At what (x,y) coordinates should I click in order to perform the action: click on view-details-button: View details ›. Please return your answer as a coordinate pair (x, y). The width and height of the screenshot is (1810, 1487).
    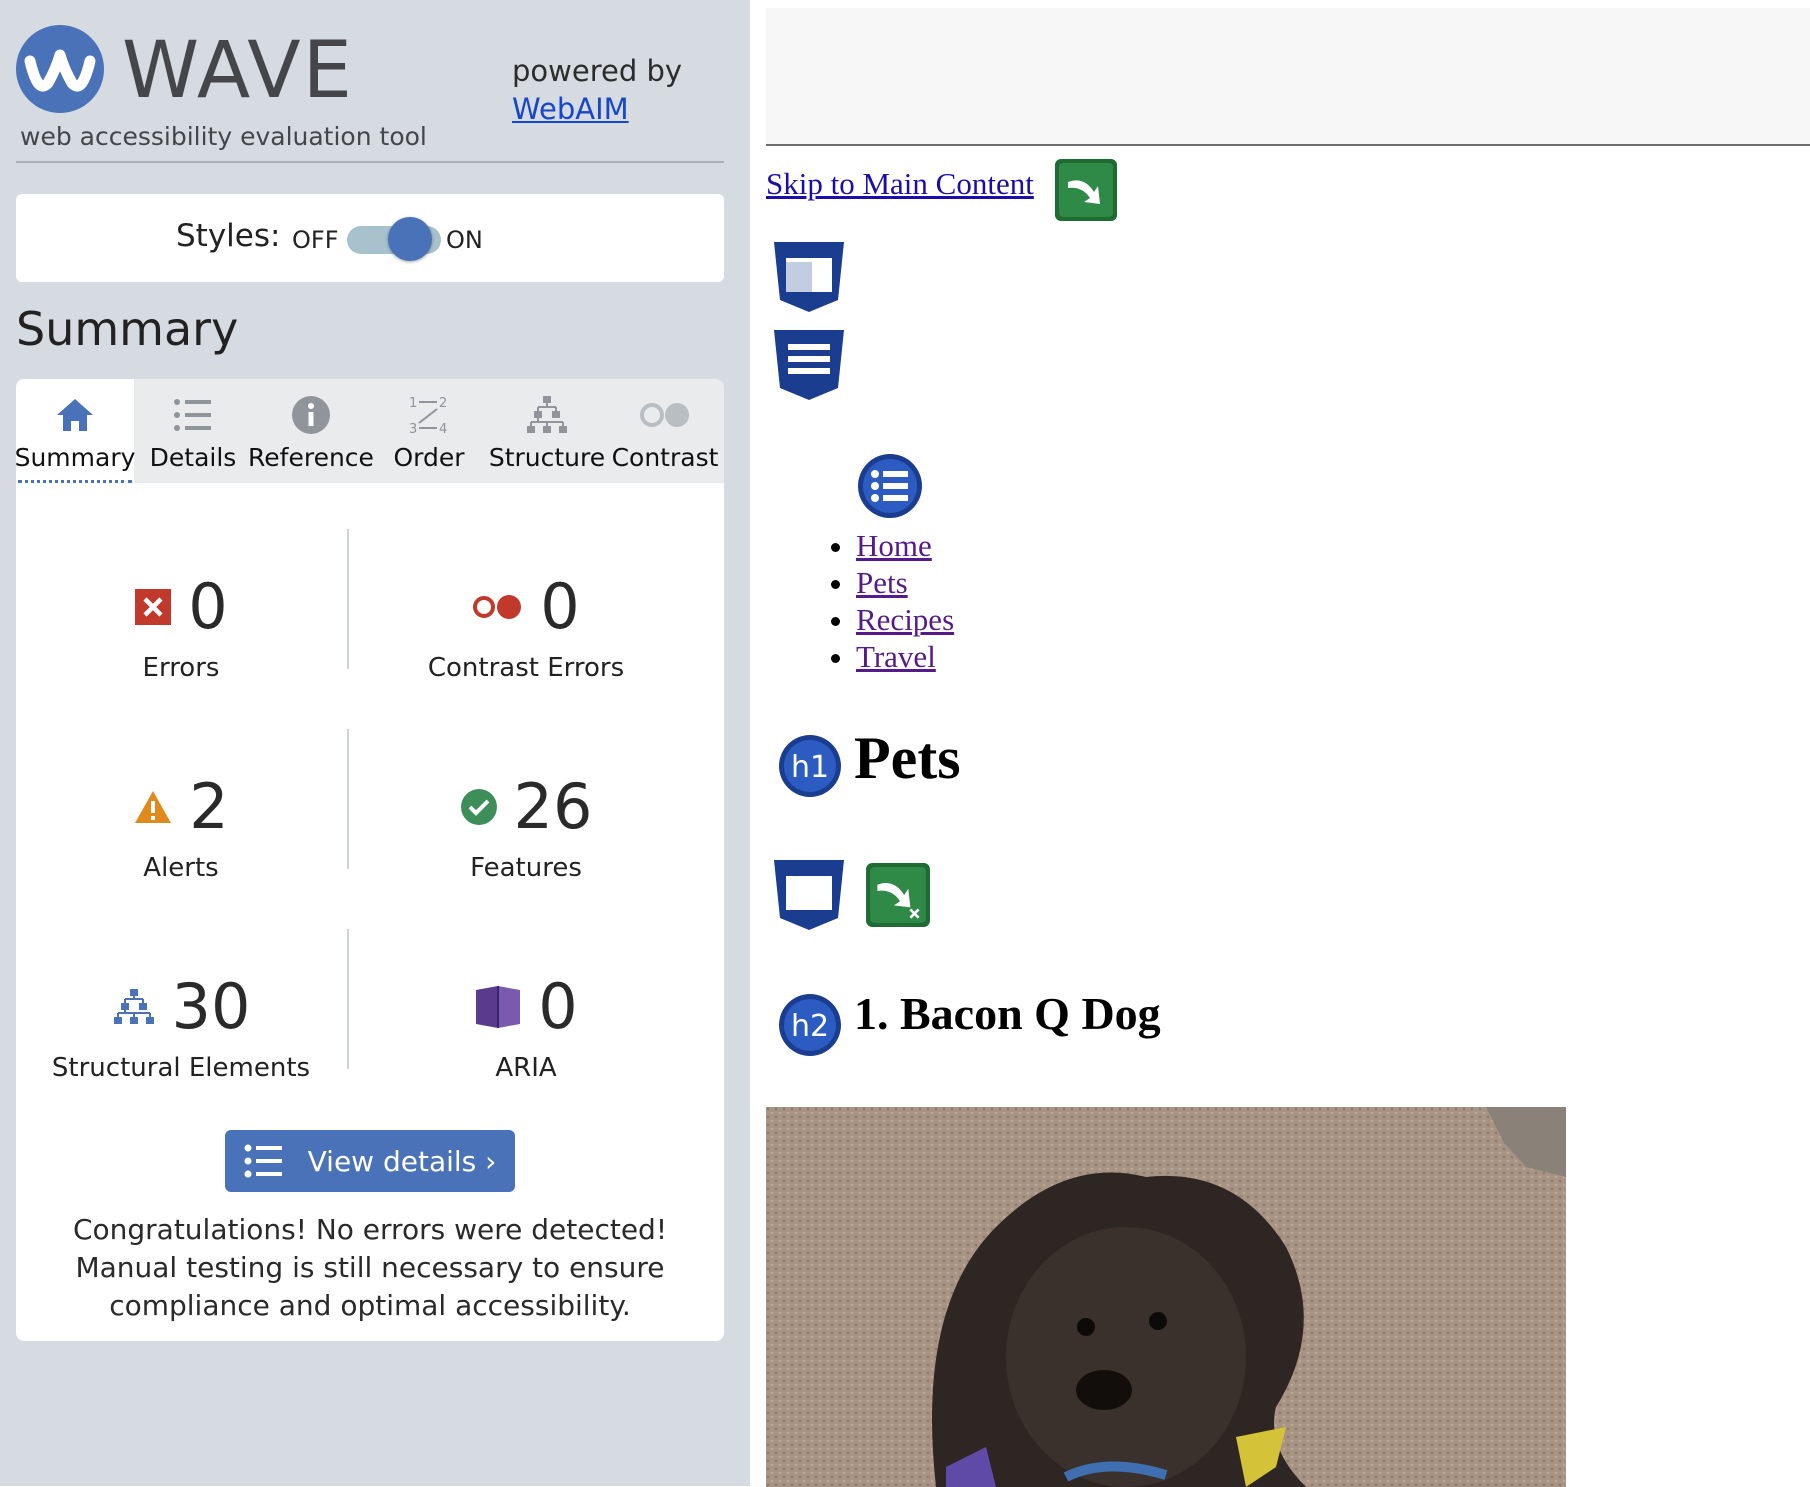
    Looking at the image, I should click on (370, 1161).